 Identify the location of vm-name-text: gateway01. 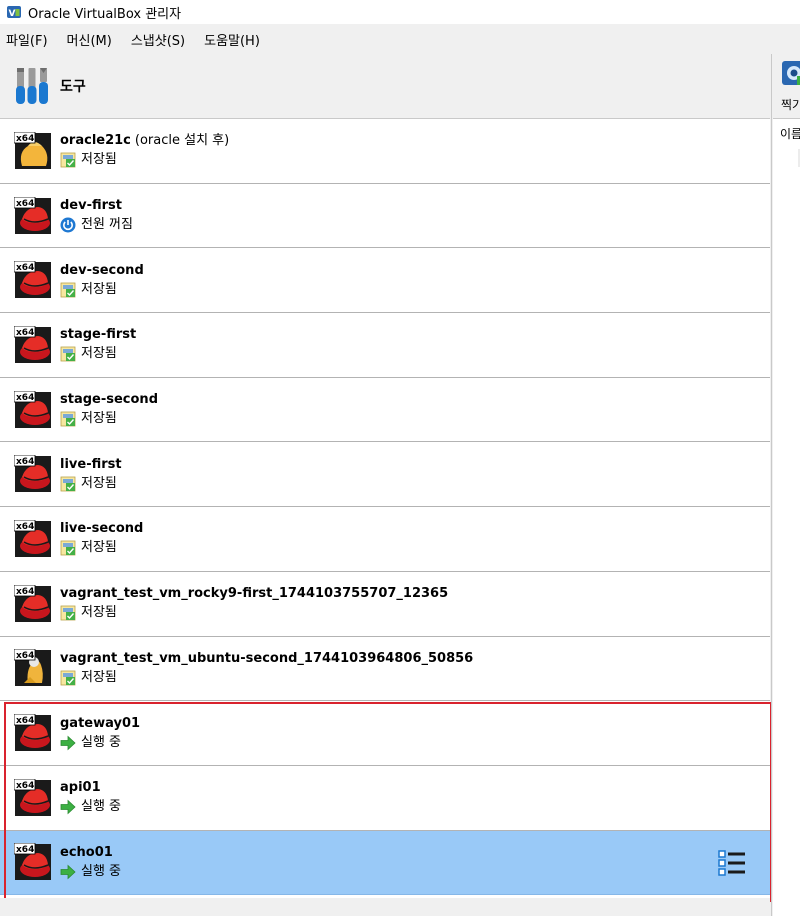
(100, 723).